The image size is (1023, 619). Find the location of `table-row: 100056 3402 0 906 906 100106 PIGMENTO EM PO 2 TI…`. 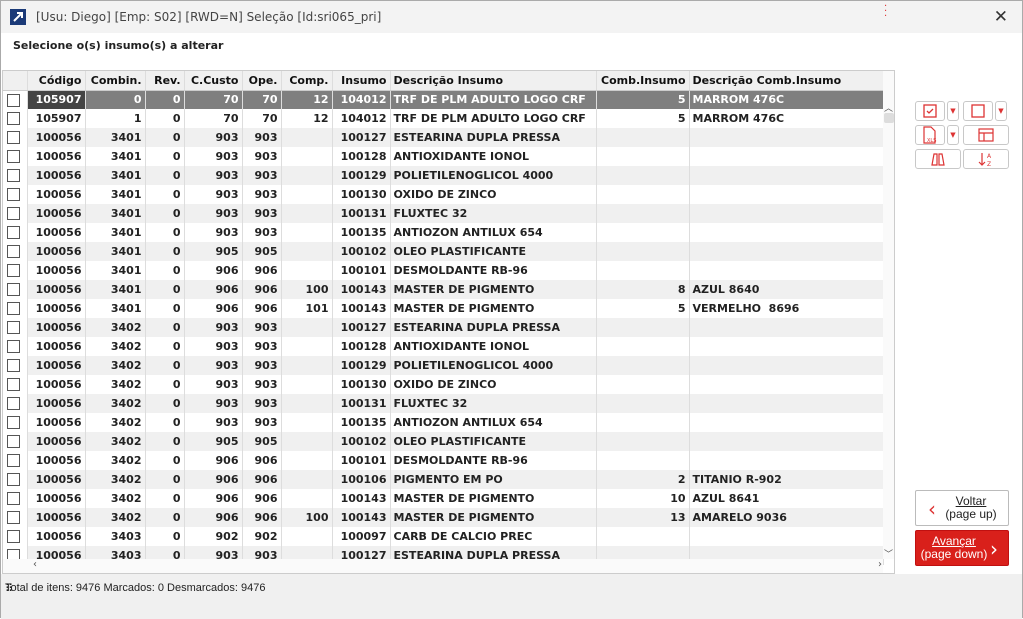

table-row: 100056 3402 0 906 906 100106 PIGMENTO EM PO 2 TI… is located at coordinates (443, 479).